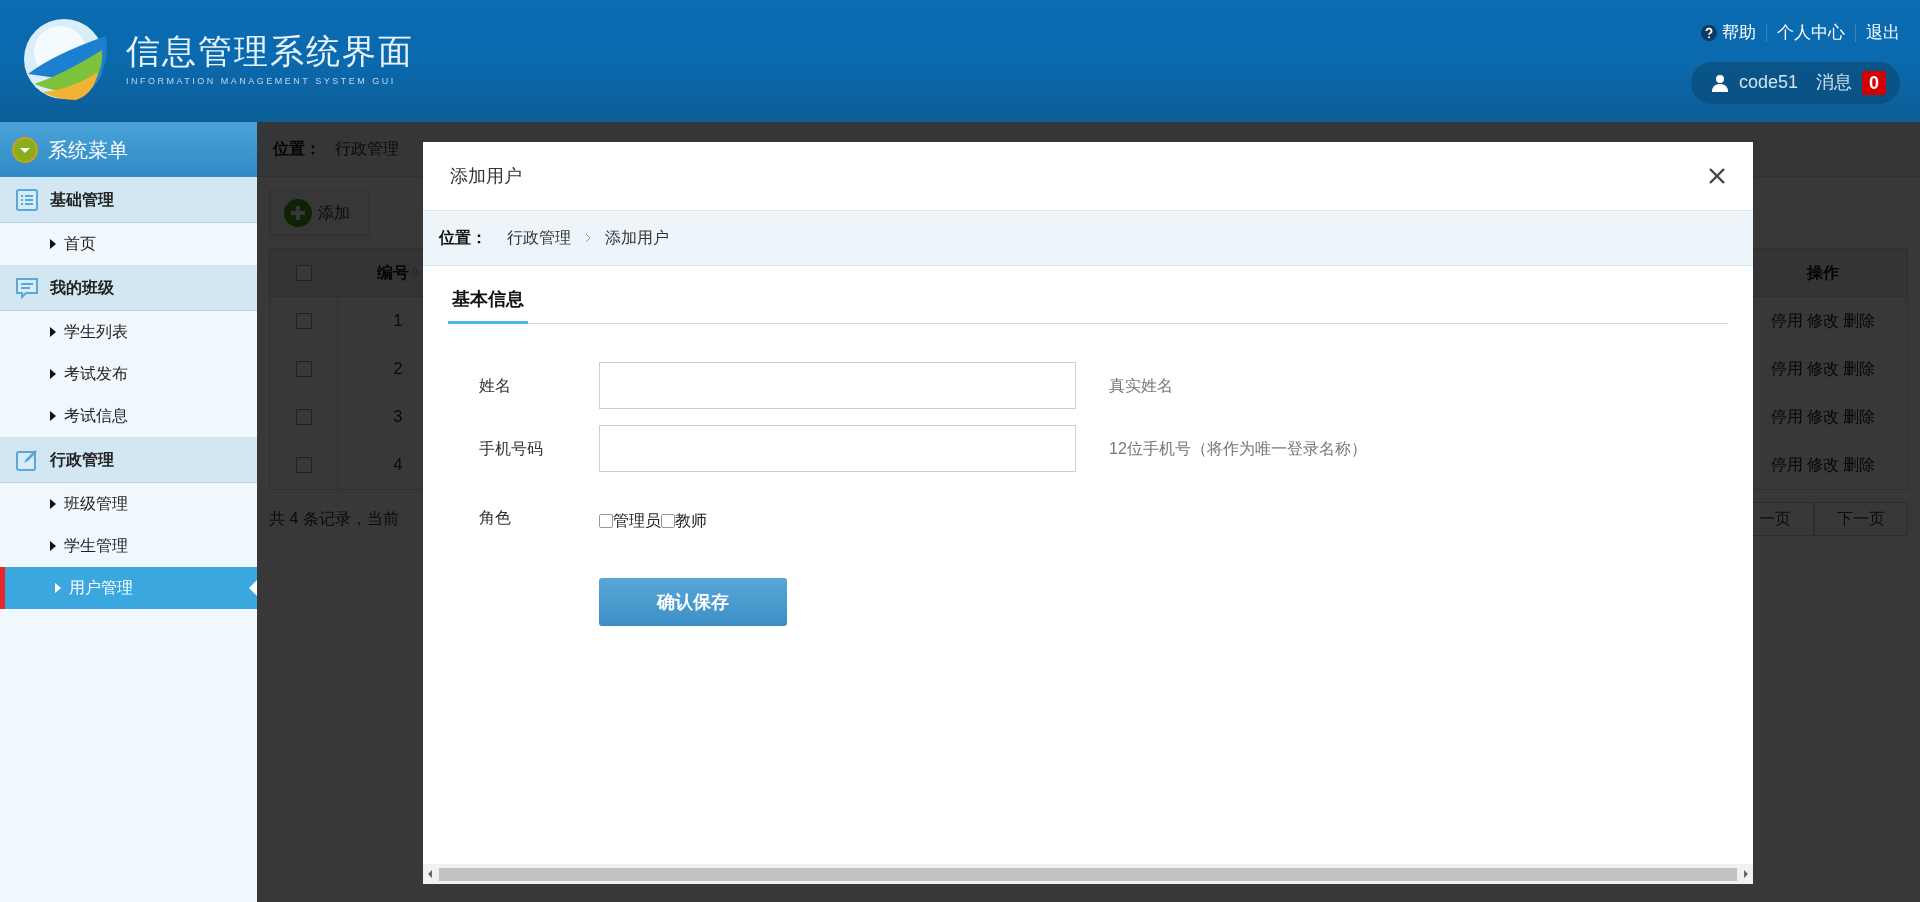 The height and width of the screenshot is (902, 1920). I want to click on user-name: code51, so click(1768, 82).